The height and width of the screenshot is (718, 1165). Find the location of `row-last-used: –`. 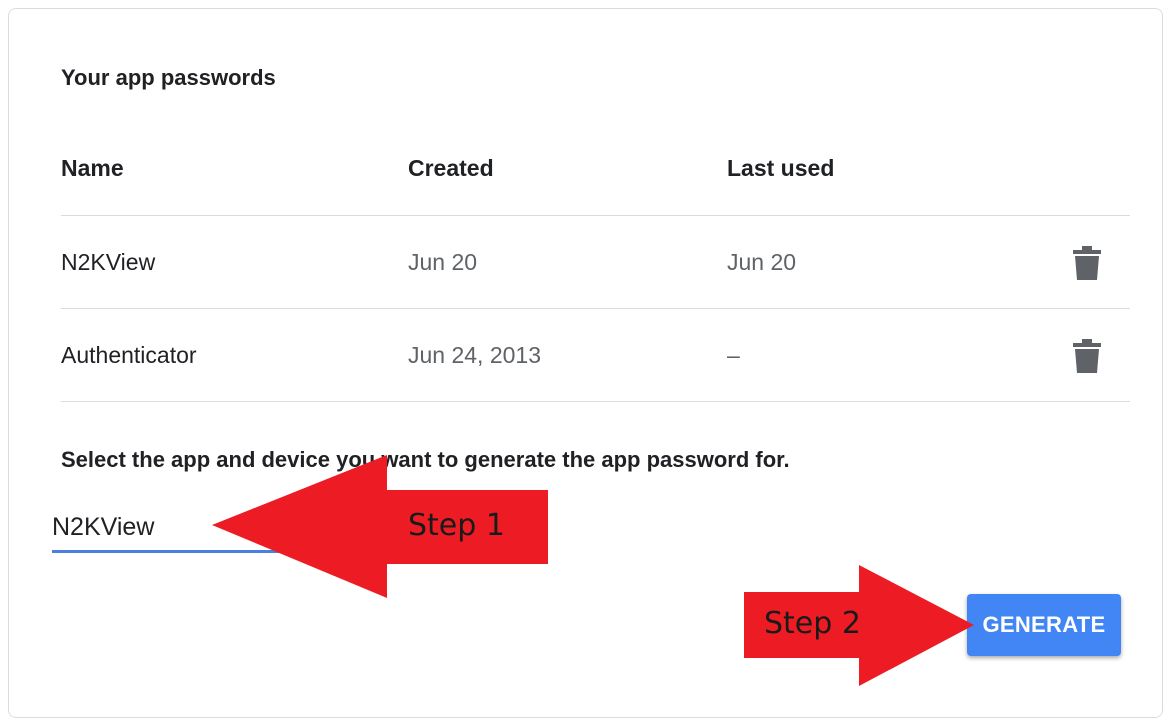

row-last-used: – is located at coordinates (733, 355).